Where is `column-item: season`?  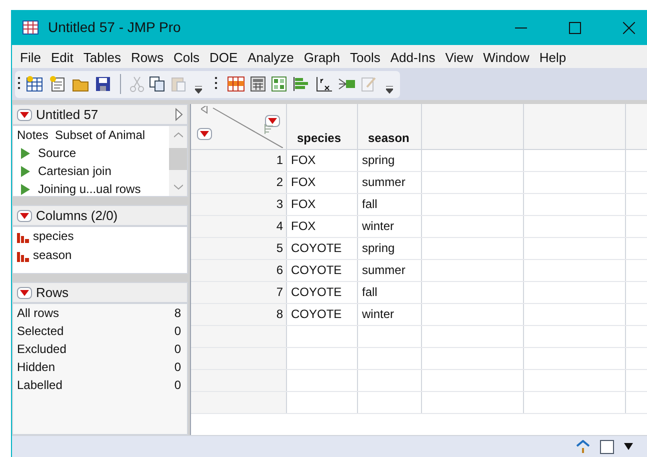
column-item: season is located at coordinates (102, 255).